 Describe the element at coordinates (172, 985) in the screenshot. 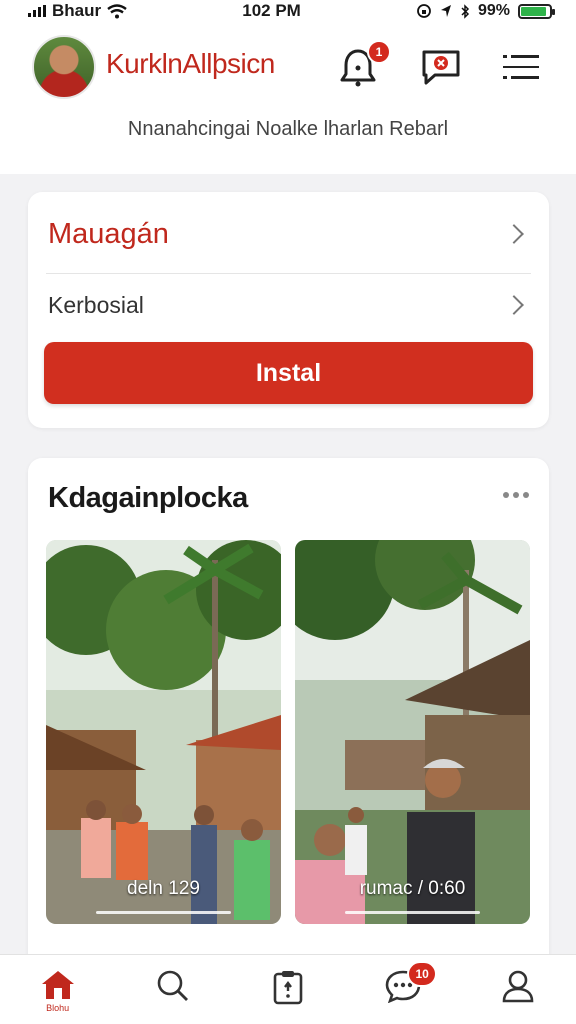

I see `search-icon` at that location.